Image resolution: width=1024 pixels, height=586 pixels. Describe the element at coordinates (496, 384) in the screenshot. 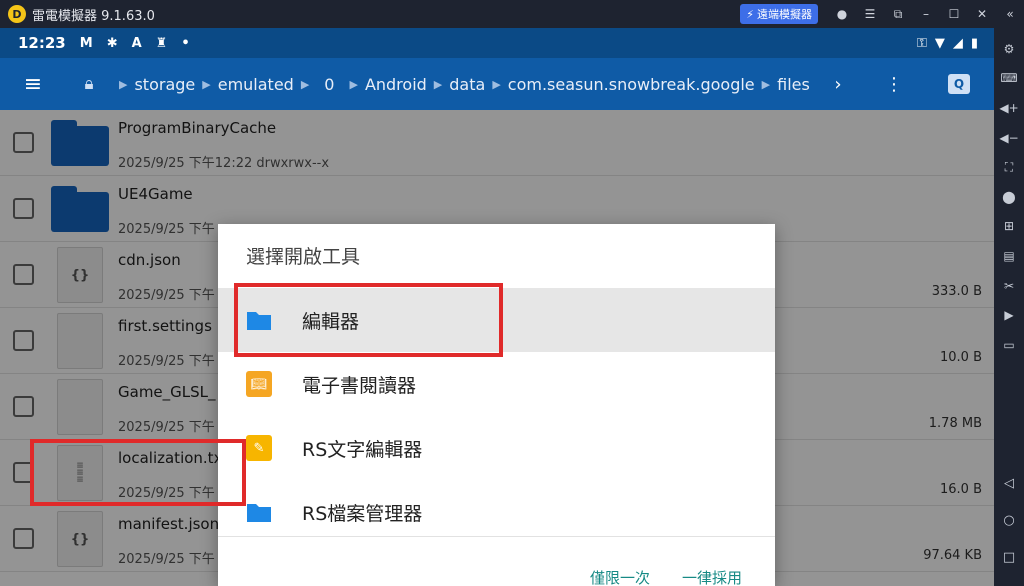

I see `option-ebook-reader: 📖︎ 電子書閱讀器` at that location.